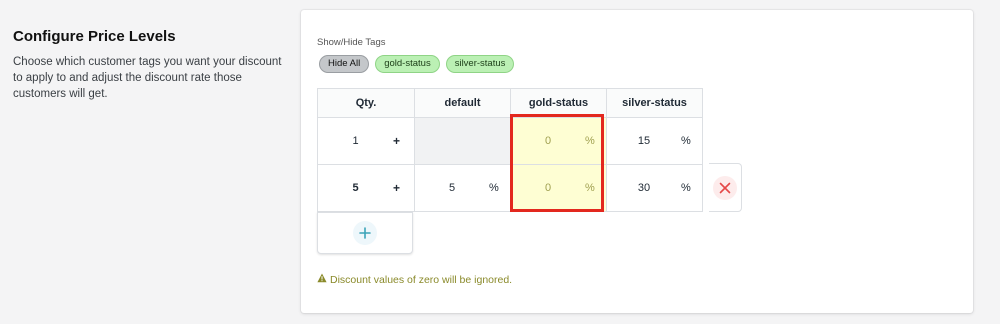 Image resolution: width=1000 pixels, height=324 pixels. I want to click on remove-row-button, so click(725, 187).